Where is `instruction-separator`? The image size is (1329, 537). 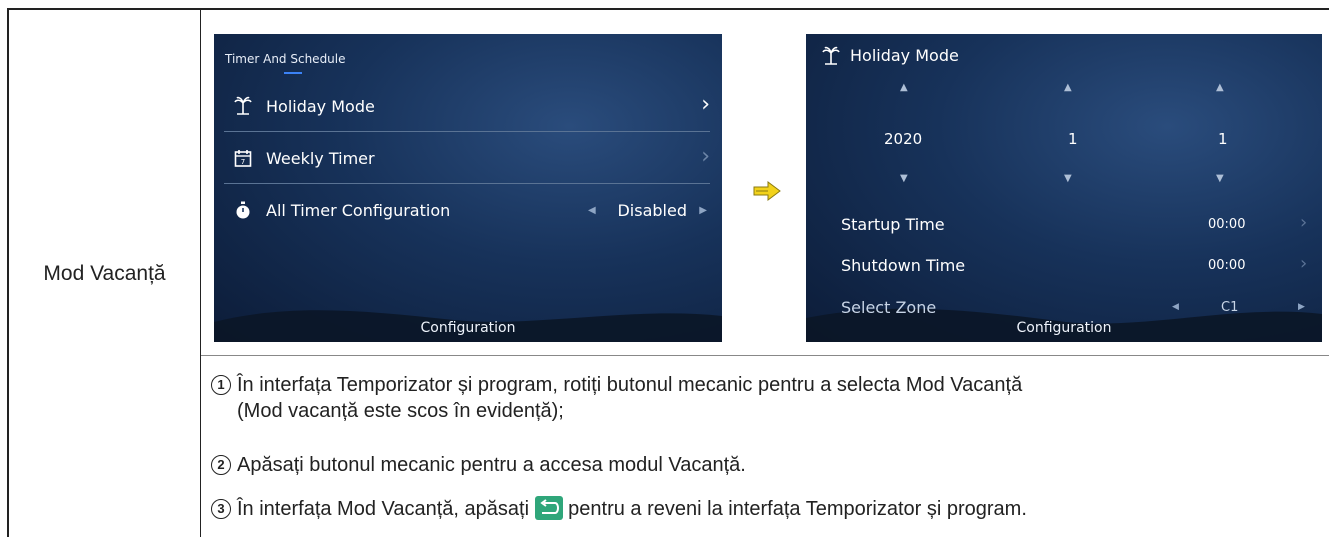 instruction-separator is located at coordinates (765, 355).